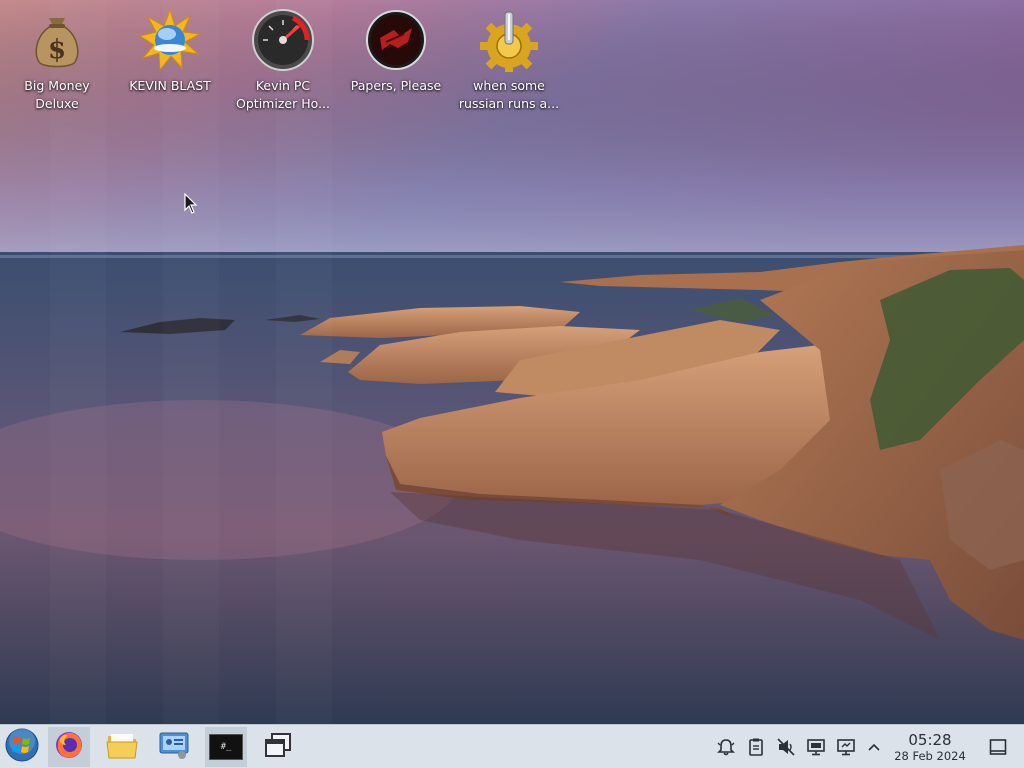 The width and height of the screenshot is (1024, 768). Describe the element at coordinates (170, 85) in the screenshot. I see `desktop-icon-label: KEVIN BLAST` at that location.